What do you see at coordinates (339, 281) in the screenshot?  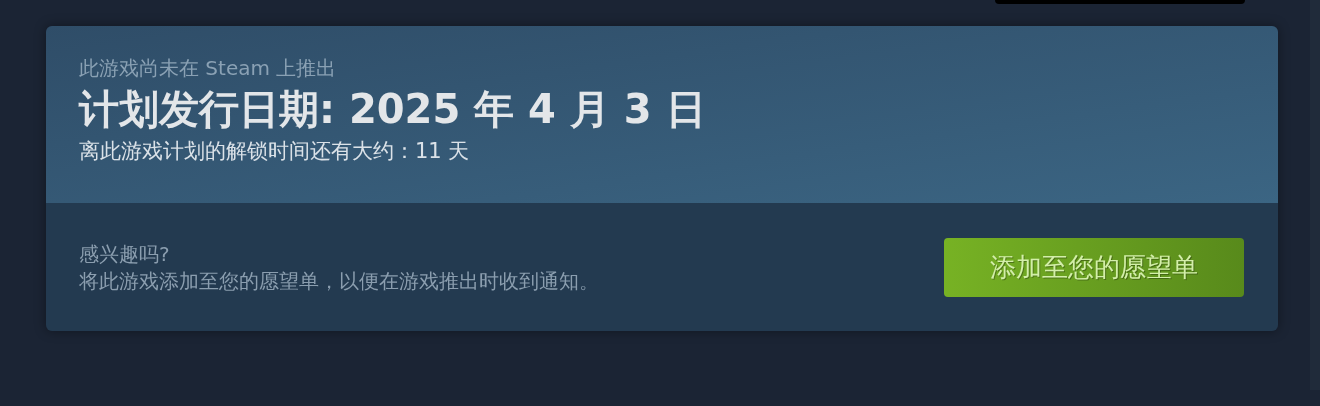 I see `wishlist-description: 将此游戏添加至您的愿望单，以便在游戏推出时收到通知。` at bounding box center [339, 281].